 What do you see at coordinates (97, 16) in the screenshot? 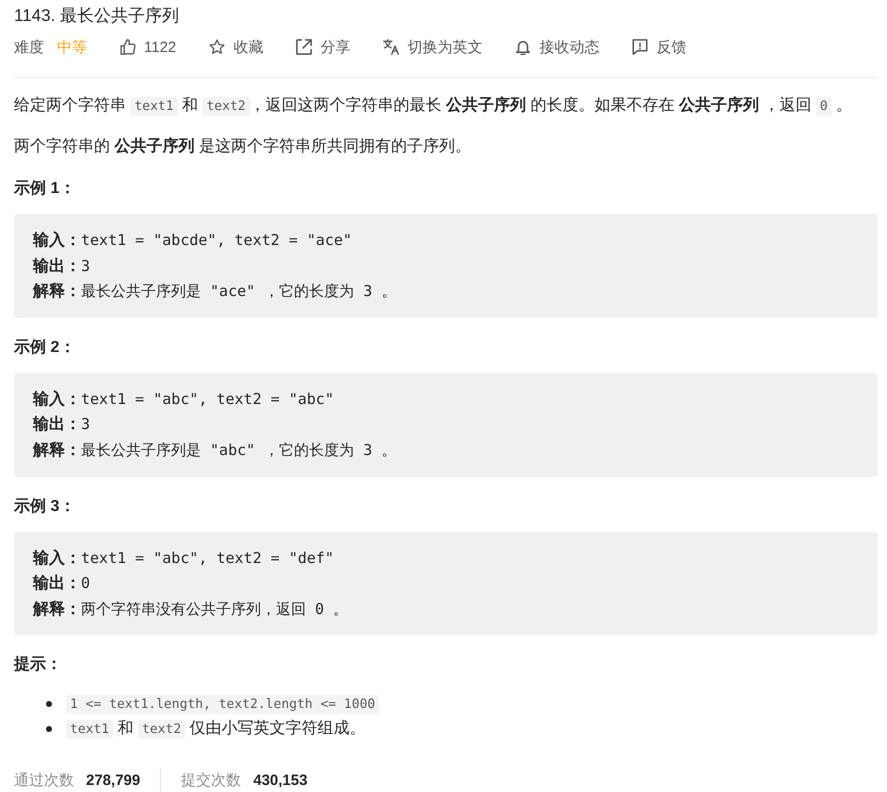
I see `problem-title: 1143. 最长公共子序列` at bounding box center [97, 16].